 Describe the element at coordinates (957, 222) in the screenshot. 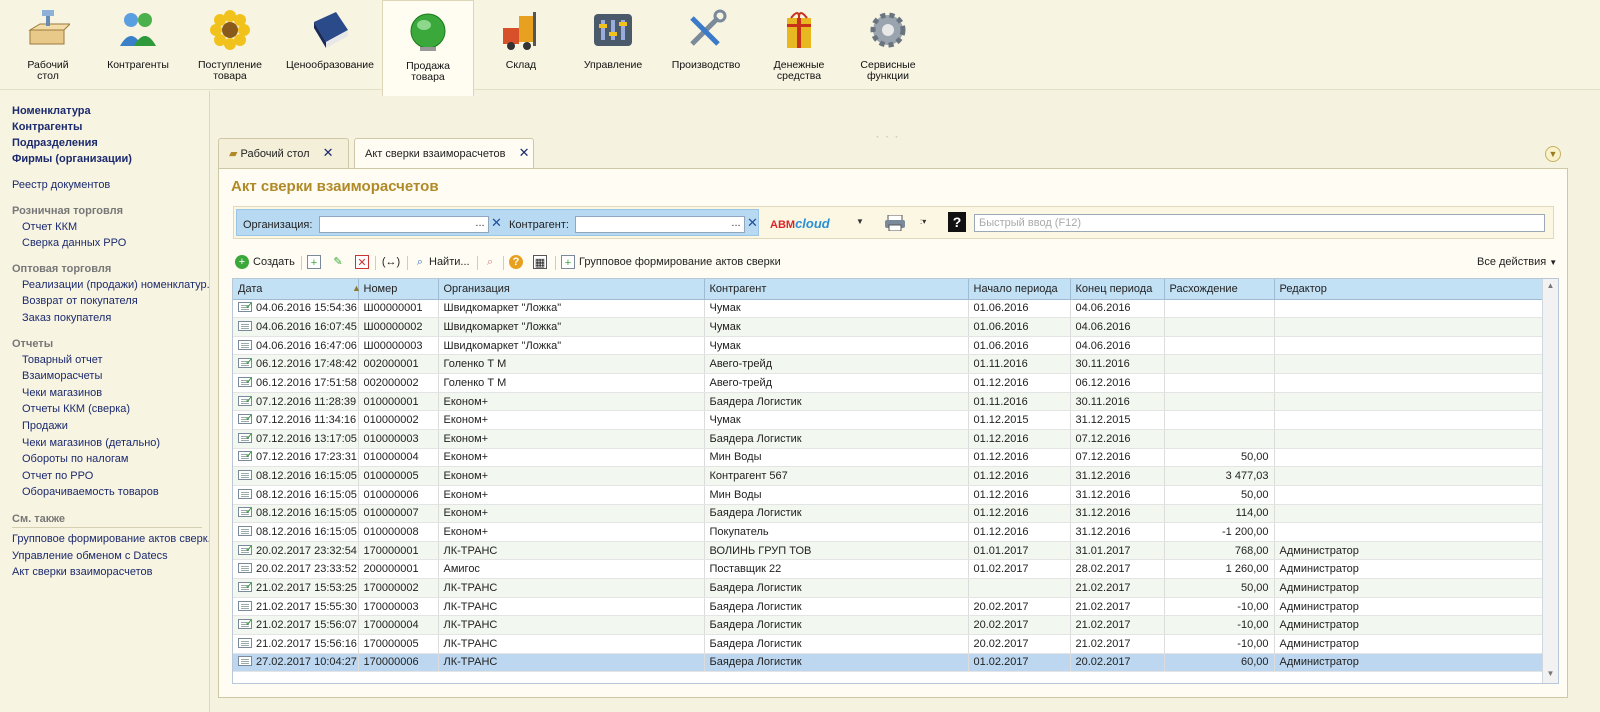

I see `help-icon: ?` at that location.